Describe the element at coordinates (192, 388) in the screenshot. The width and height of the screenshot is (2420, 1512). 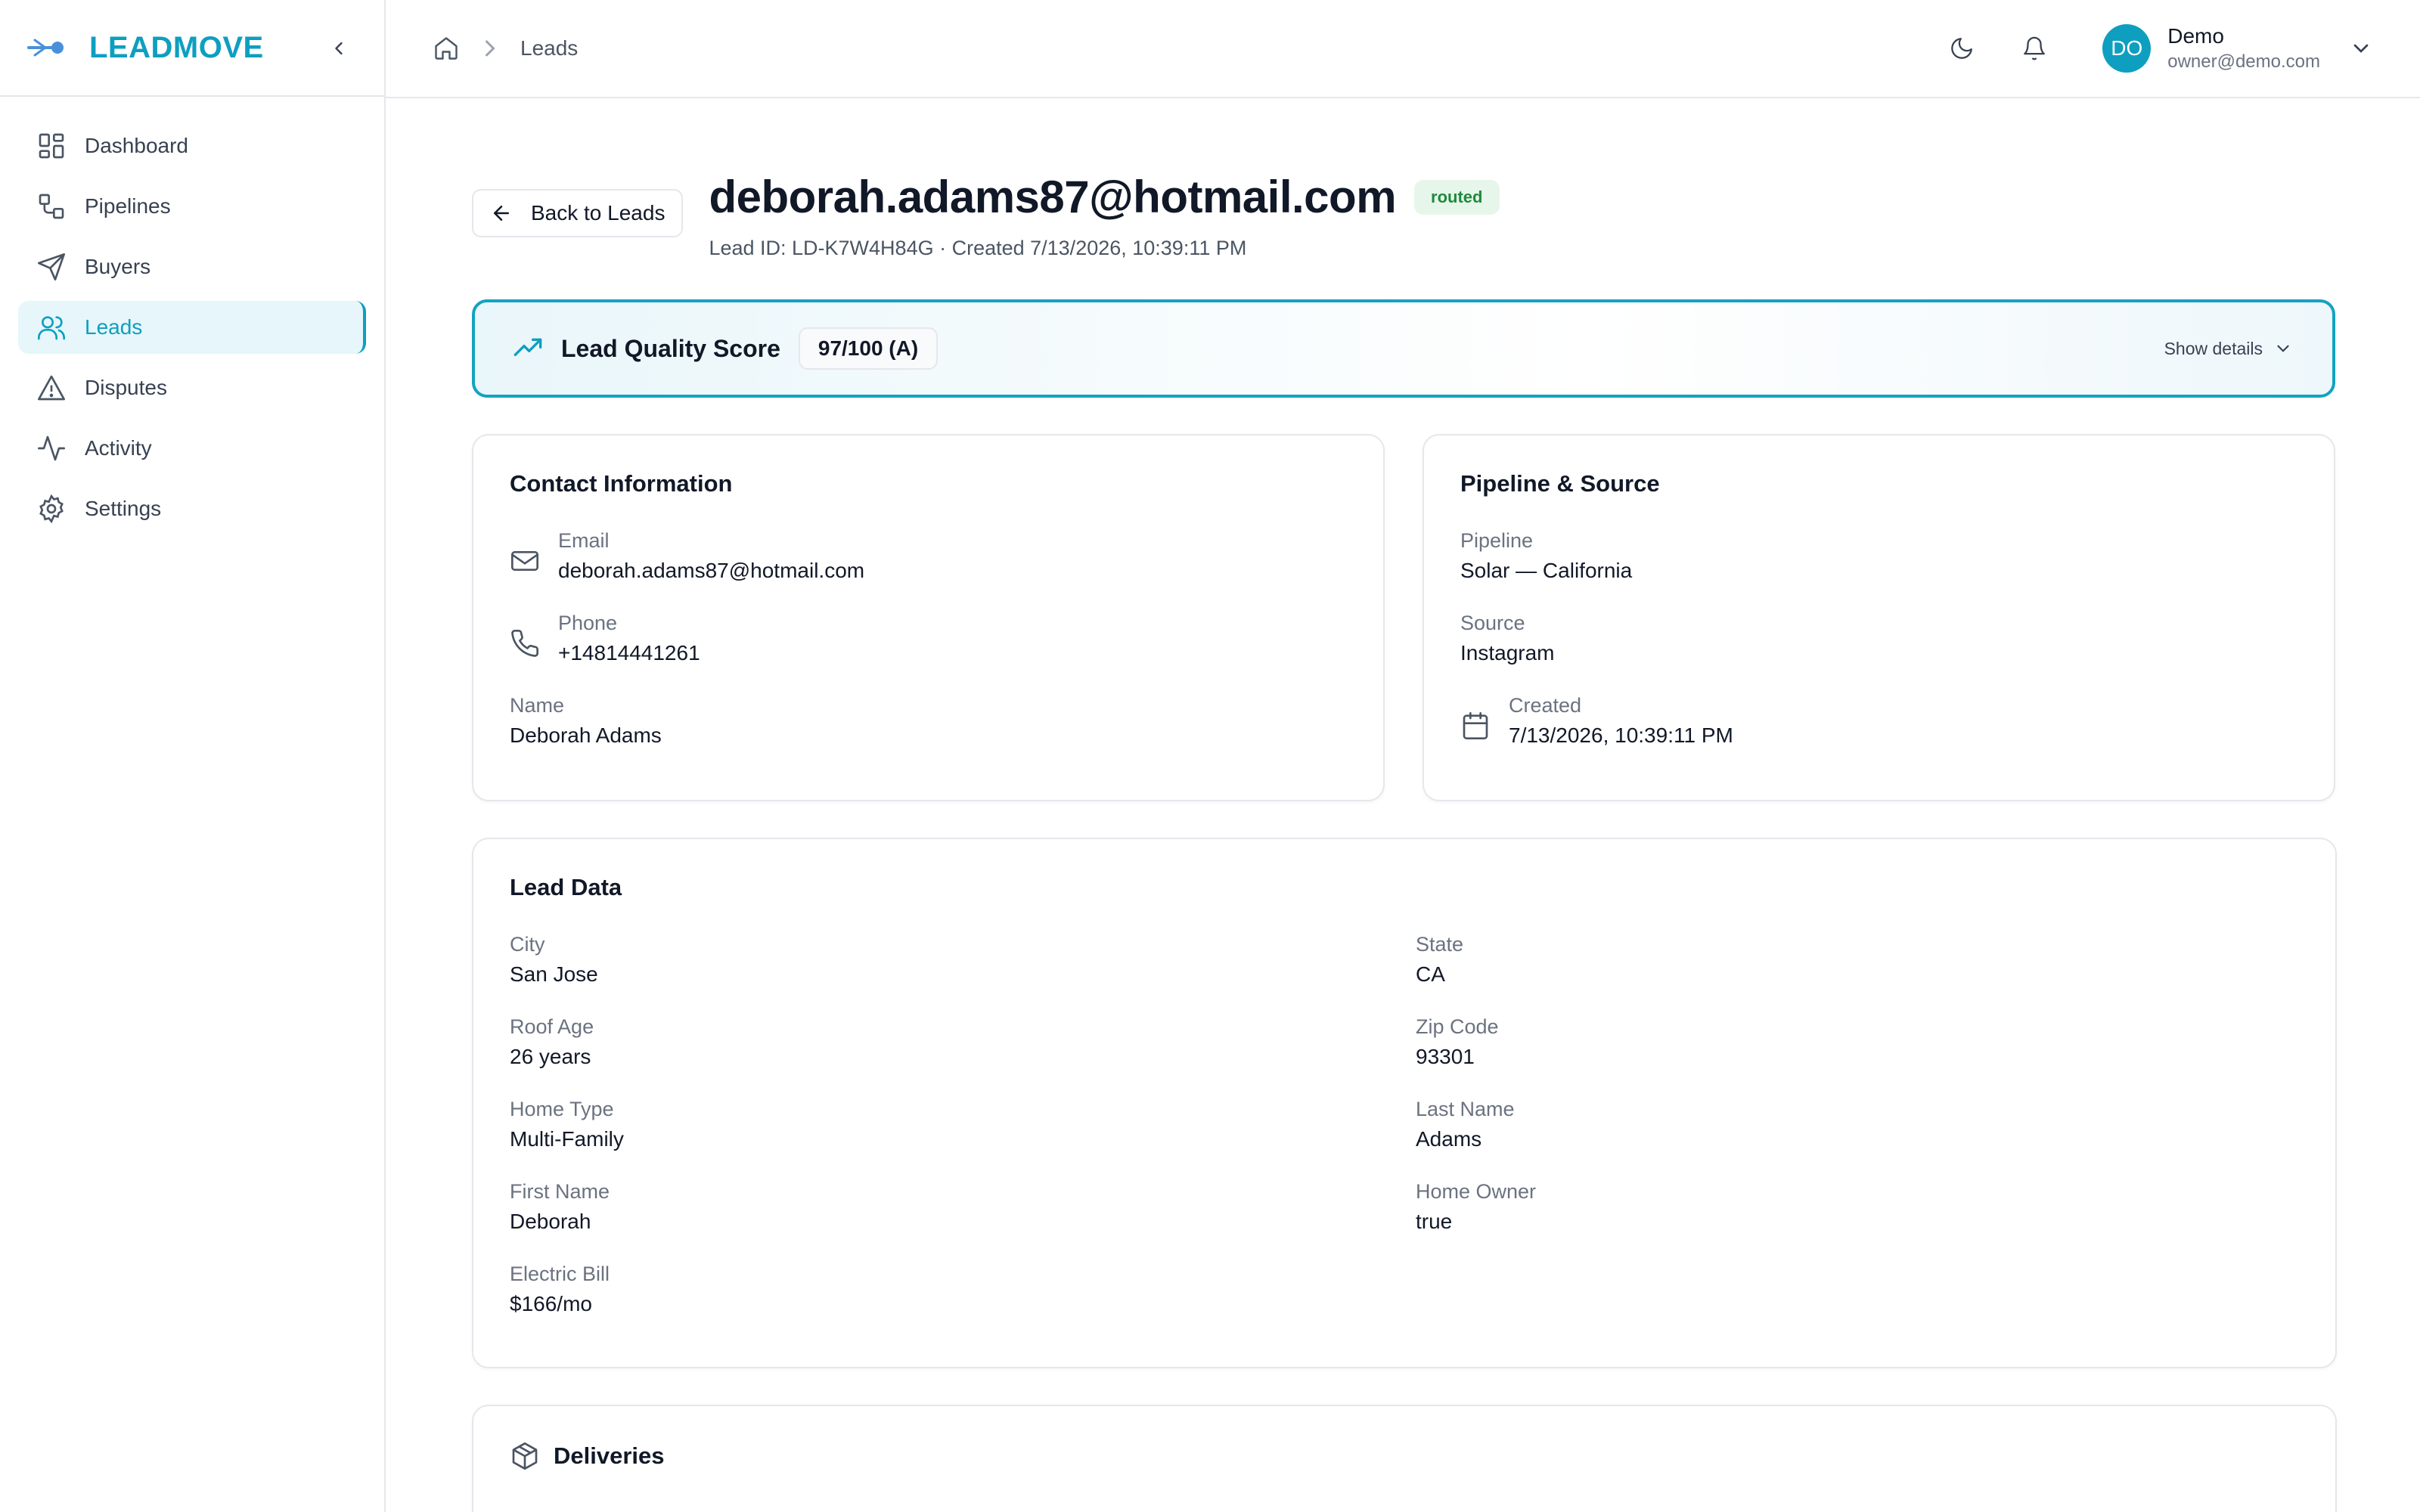
I see `sidebar-item-disputes: Disputes` at that location.